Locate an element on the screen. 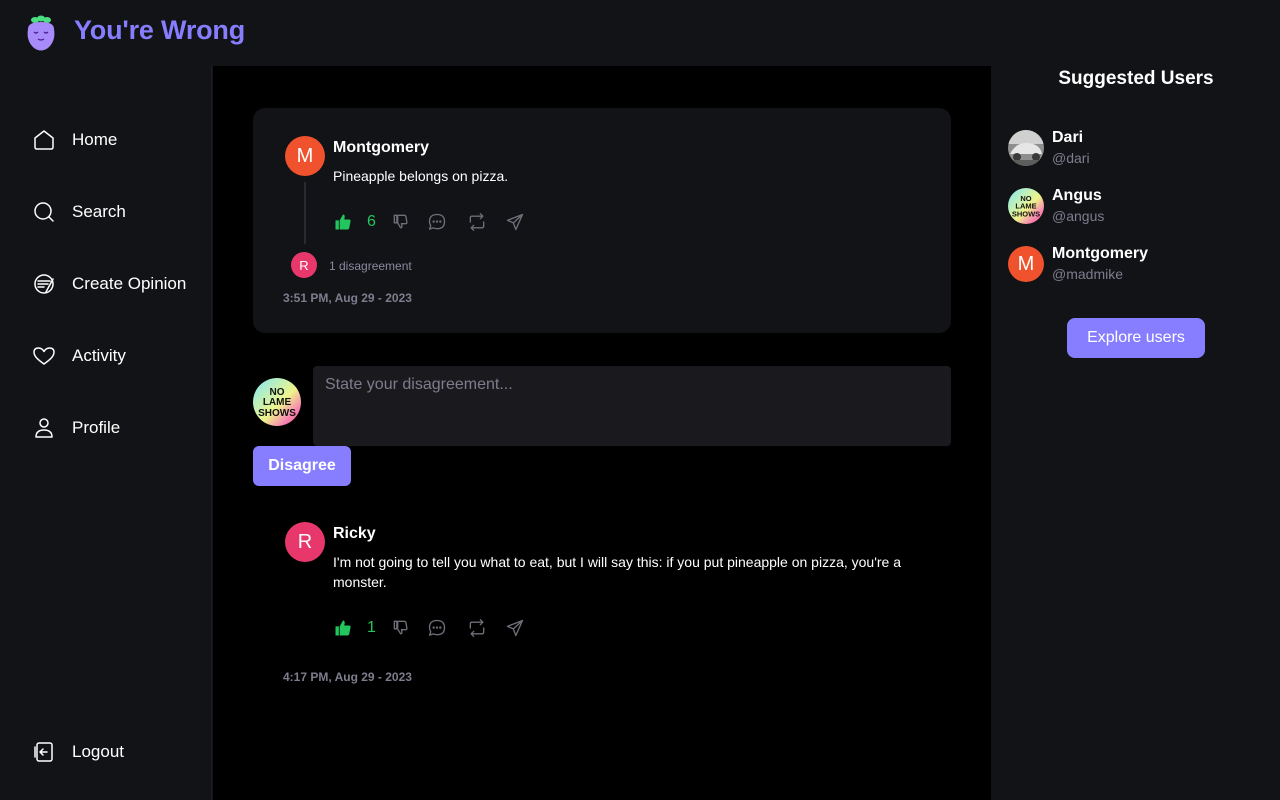  user-name: Montgomery is located at coordinates (1100, 253).